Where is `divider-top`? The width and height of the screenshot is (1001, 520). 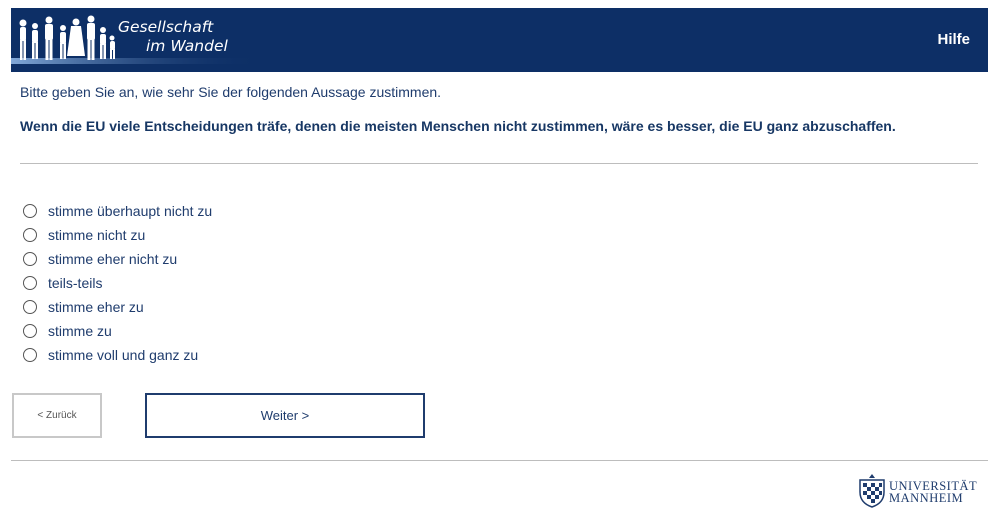
divider-top is located at coordinates (499, 163).